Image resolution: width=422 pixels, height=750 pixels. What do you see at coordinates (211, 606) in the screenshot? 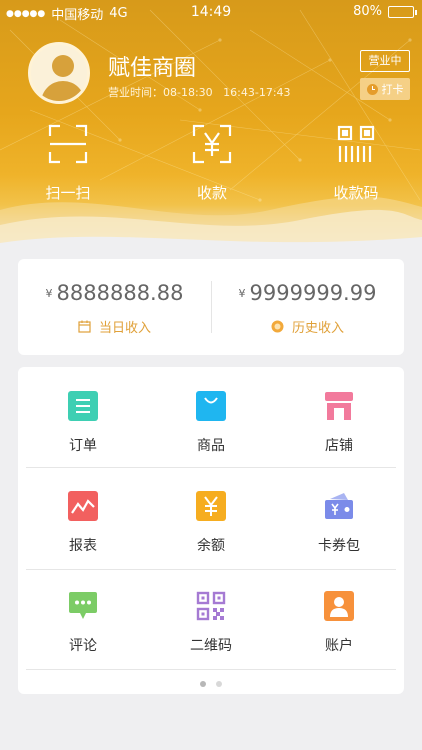
I see `qr-code-icon` at bounding box center [211, 606].